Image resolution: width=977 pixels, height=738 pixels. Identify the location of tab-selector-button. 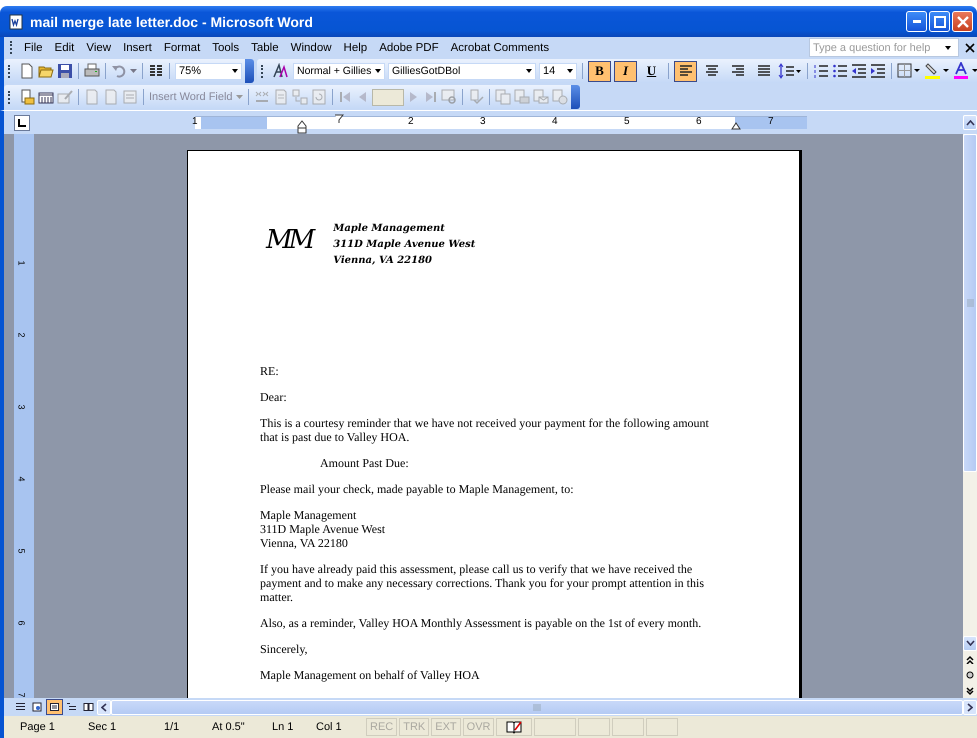
(22, 122).